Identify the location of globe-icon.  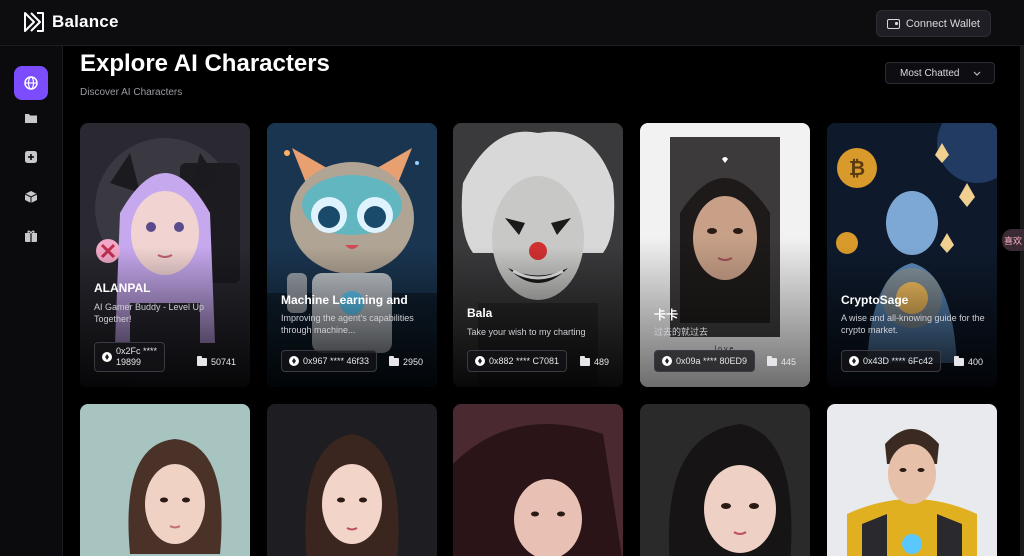
(31, 83).